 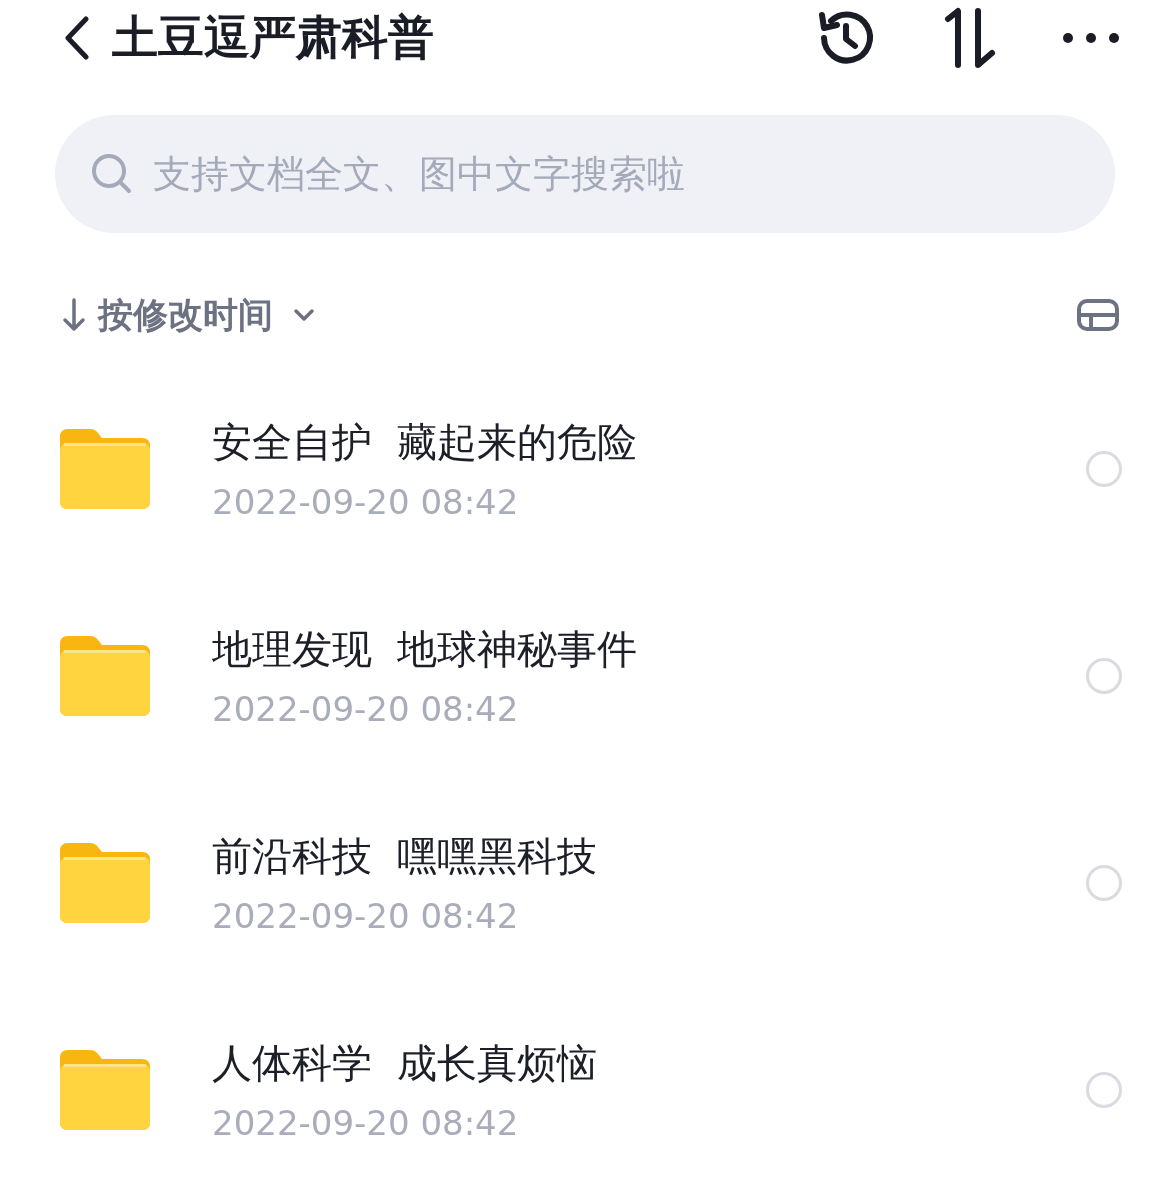 I want to click on search-bar: 支持文档全文、图中文字搜索啦, so click(x=585, y=174).